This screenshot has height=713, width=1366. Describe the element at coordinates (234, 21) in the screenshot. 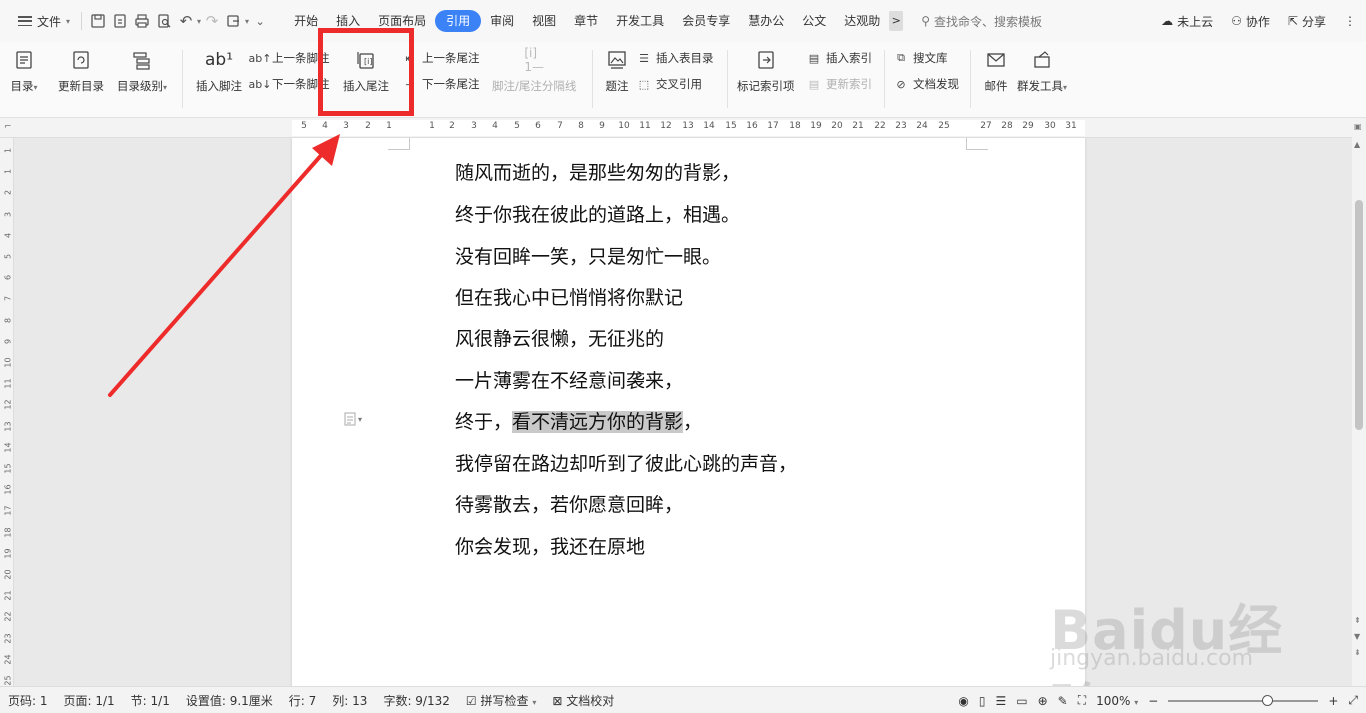

I see `format-painter-icon` at that location.